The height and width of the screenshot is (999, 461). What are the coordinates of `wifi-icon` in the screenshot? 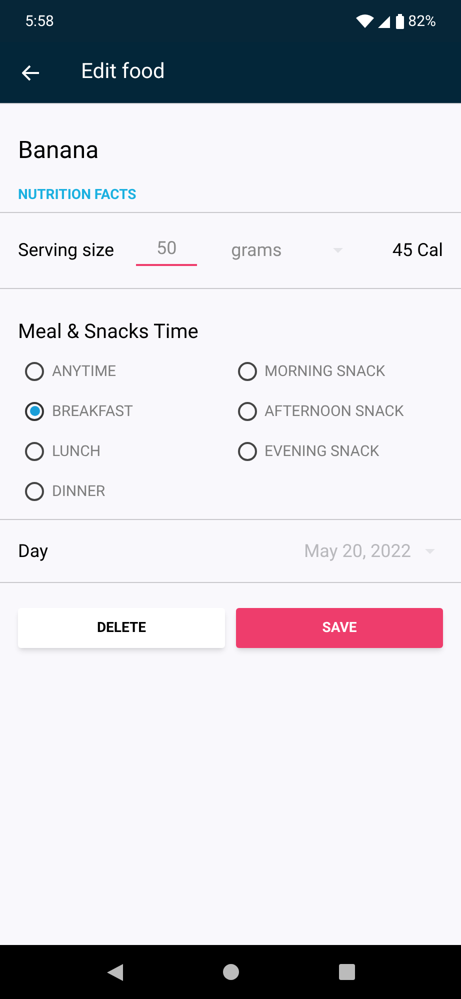 It's located at (365, 21).